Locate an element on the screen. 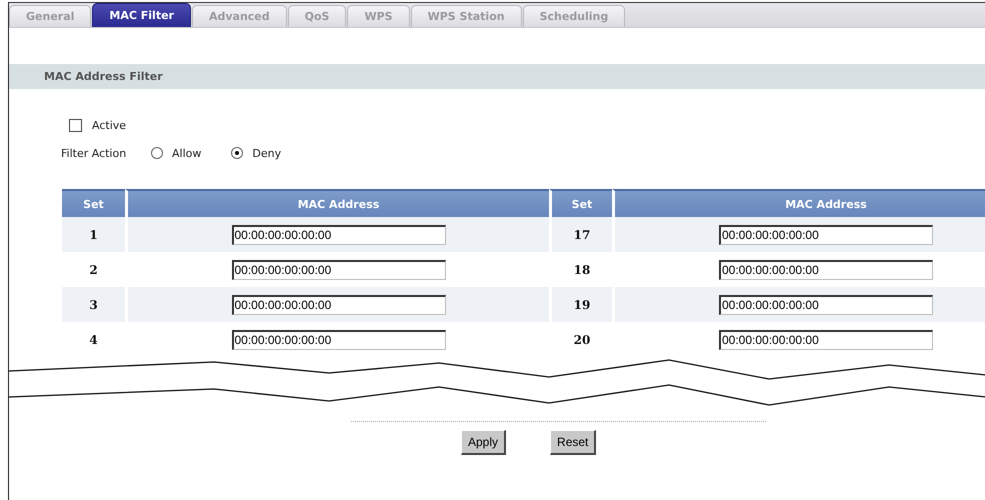 The width and height of the screenshot is (985, 500). action-button: Apply is located at coordinates (483, 442).